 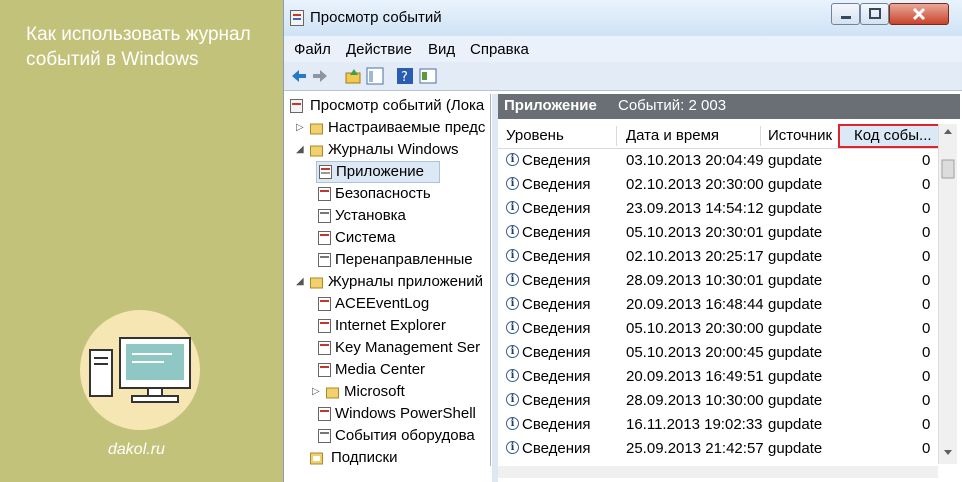 What do you see at coordinates (299, 76) in the screenshot?
I see `back-icon` at bounding box center [299, 76].